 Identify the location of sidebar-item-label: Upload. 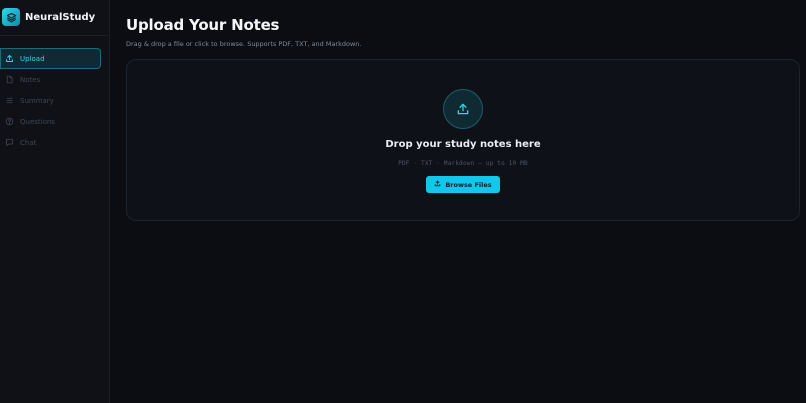
(32, 58).